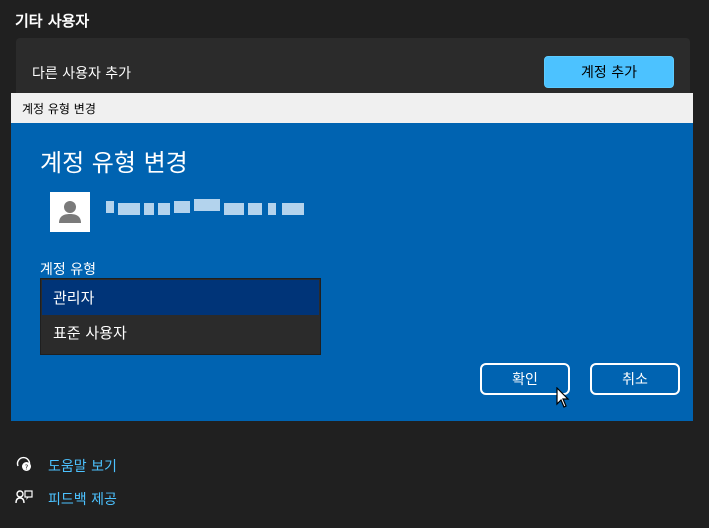 This screenshot has width=709, height=528. I want to click on add-account-button: 계정 추가, so click(609, 72).